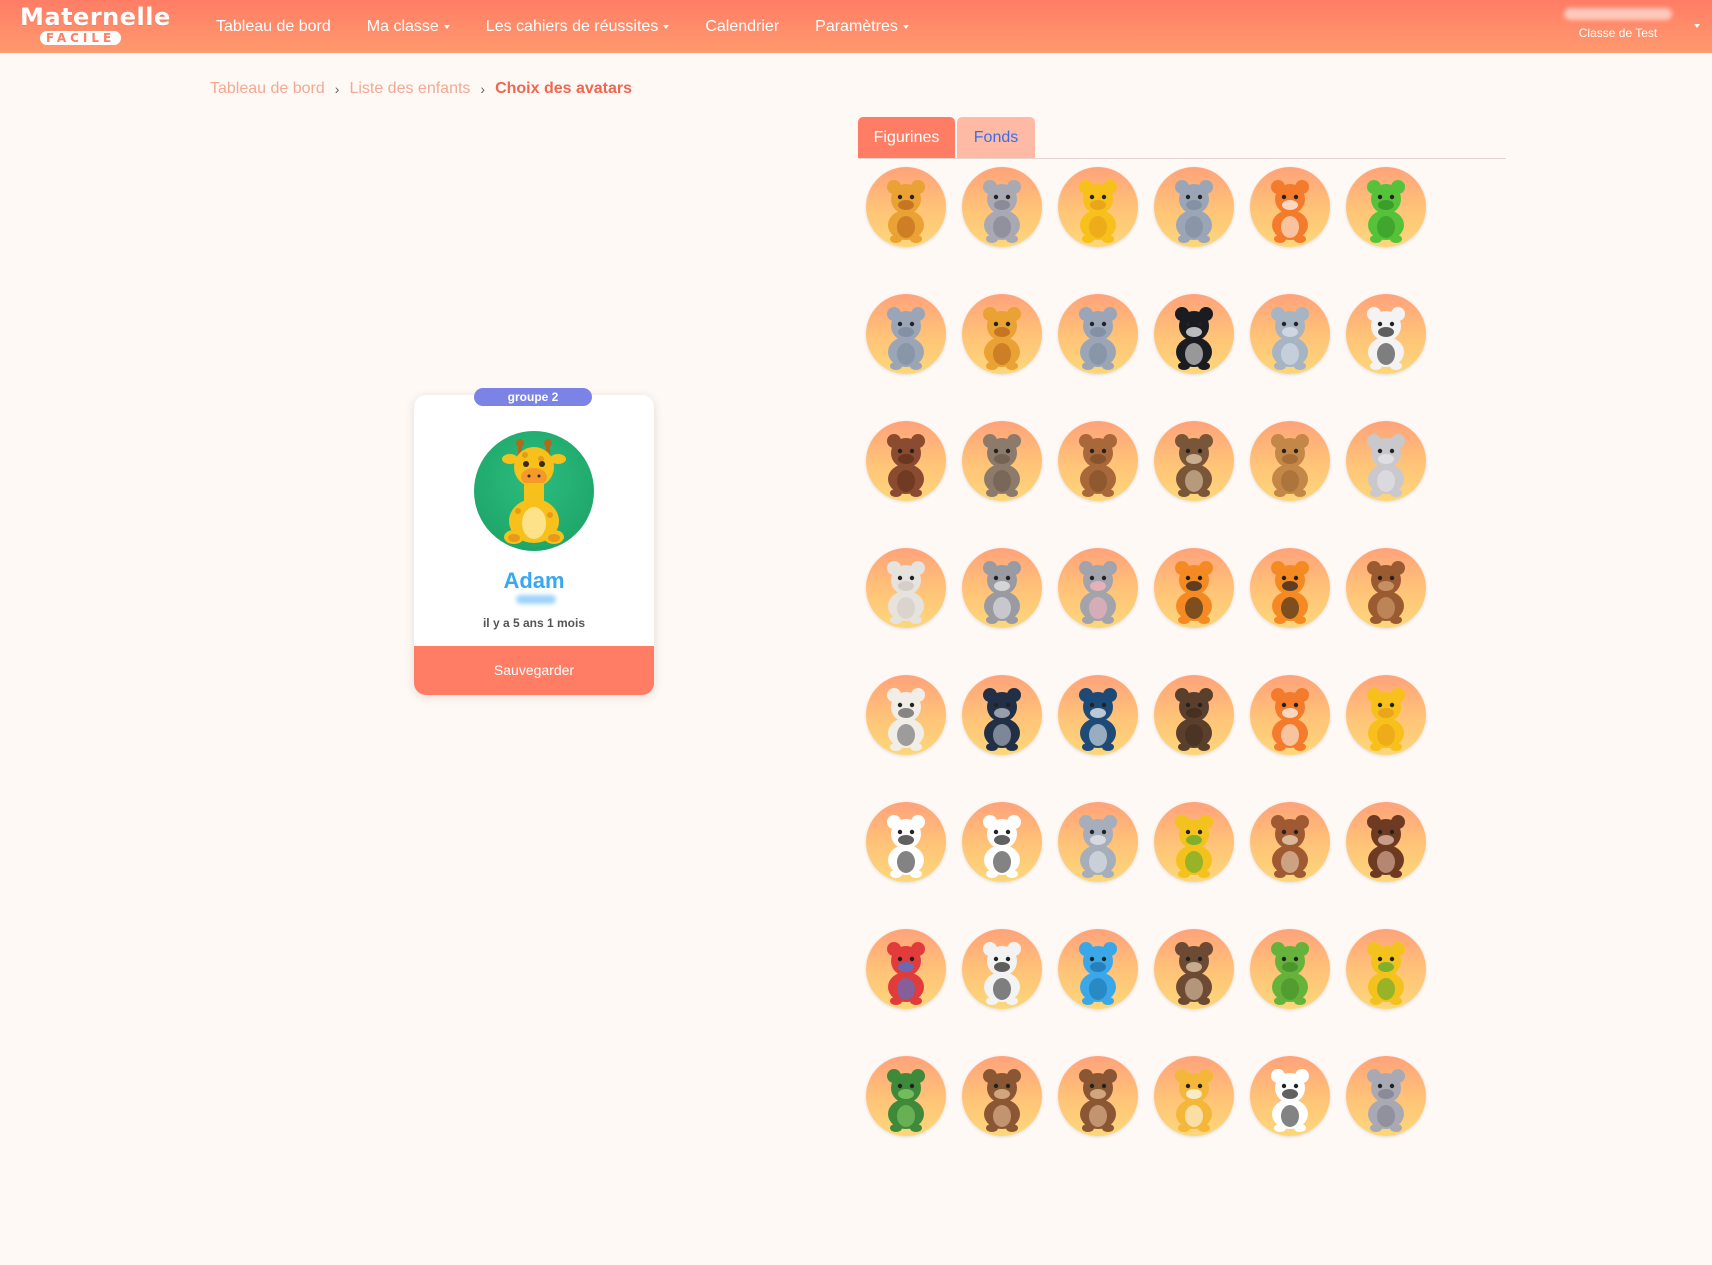  What do you see at coordinates (1290, 338) in the screenshot?
I see `narwhal-icon` at bounding box center [1290, 338].